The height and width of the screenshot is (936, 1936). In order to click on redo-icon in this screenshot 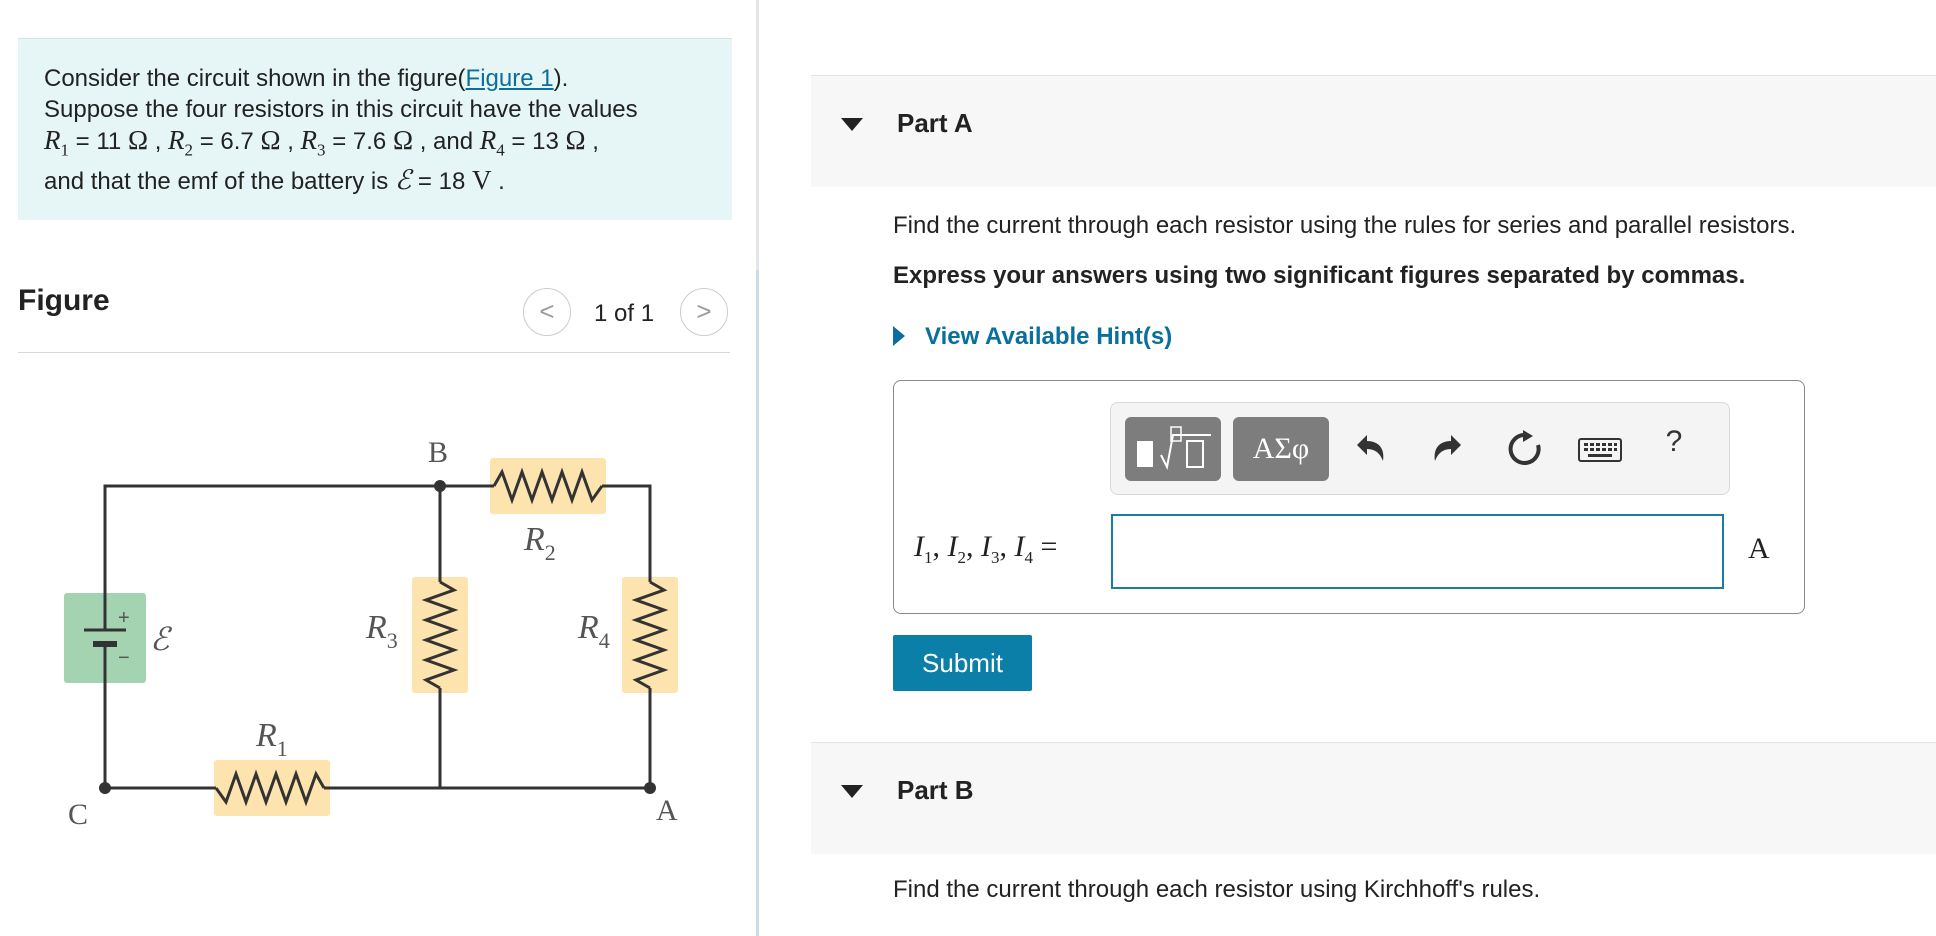, I will do `click(1447, 449)`.